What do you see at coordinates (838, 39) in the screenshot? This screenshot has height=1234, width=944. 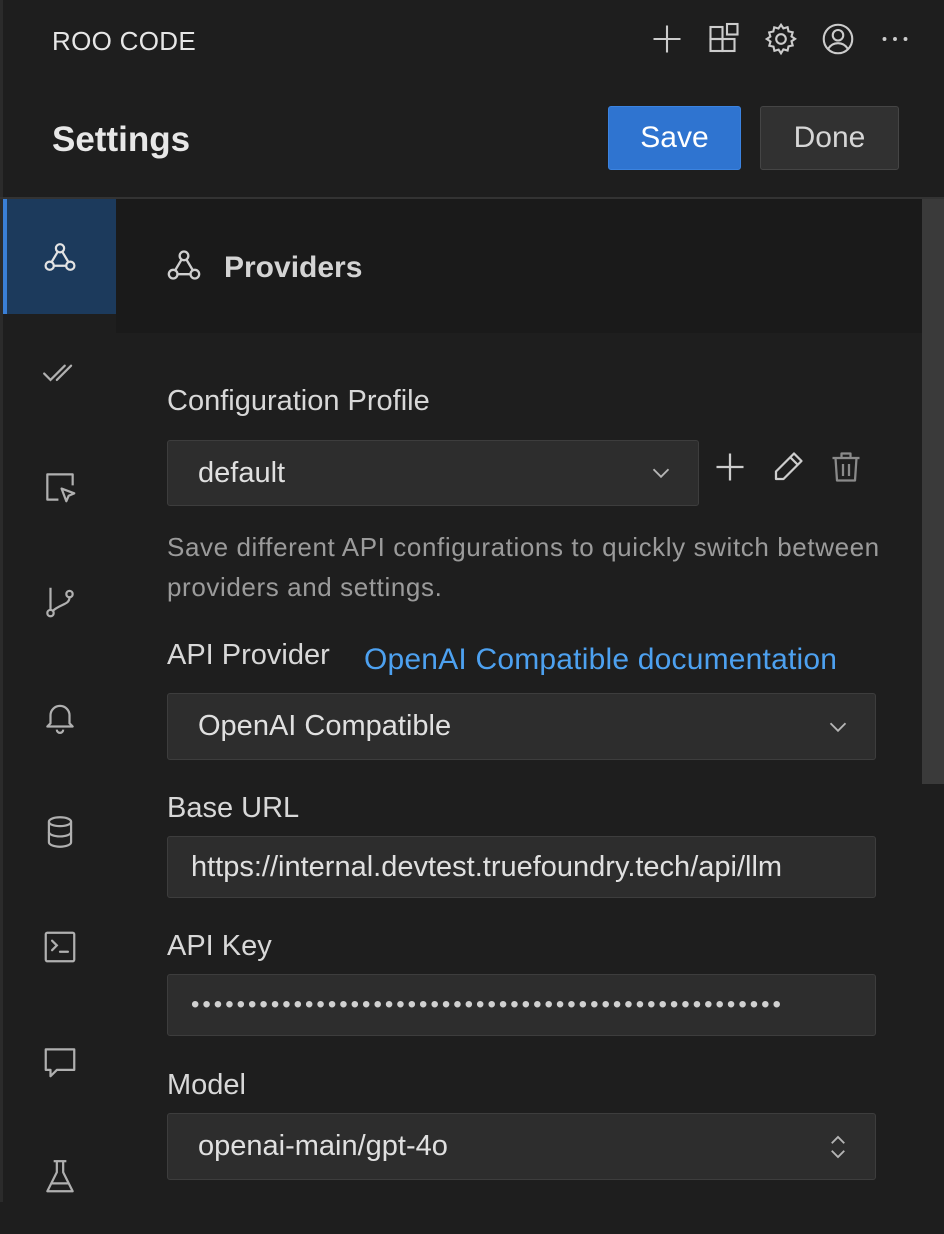 I see `account-icon` at bounding box center [838, 39].